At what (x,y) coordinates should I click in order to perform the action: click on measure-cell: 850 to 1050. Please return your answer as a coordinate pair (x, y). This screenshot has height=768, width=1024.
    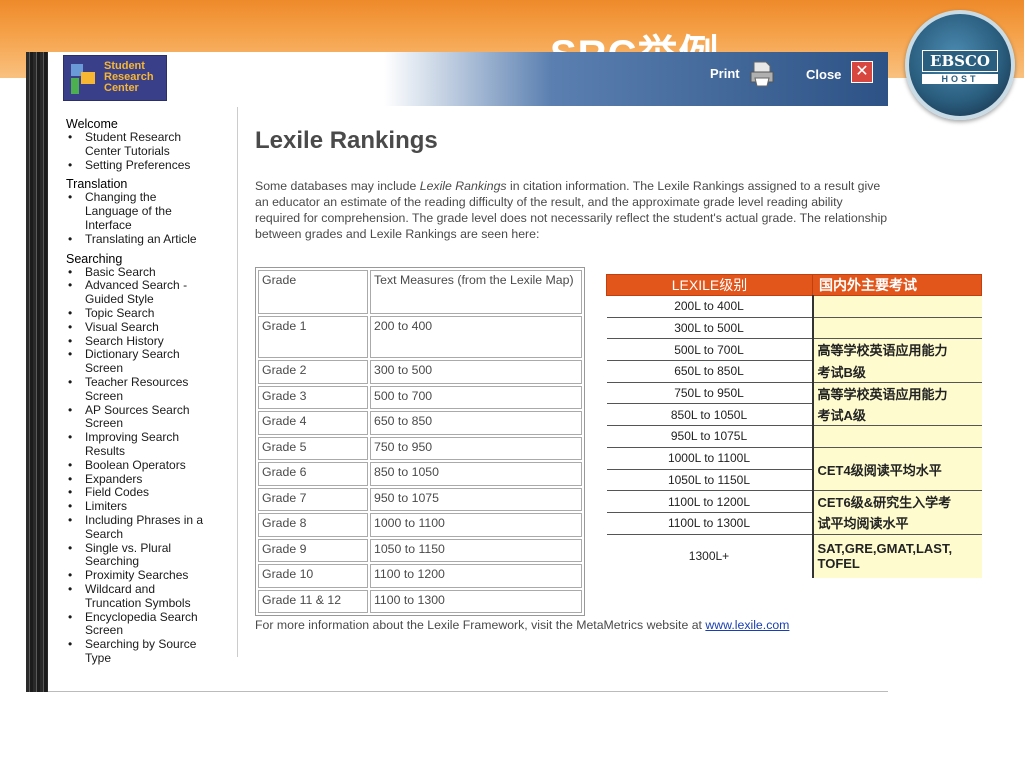
    Looking at the image, I should click on (476, 474).